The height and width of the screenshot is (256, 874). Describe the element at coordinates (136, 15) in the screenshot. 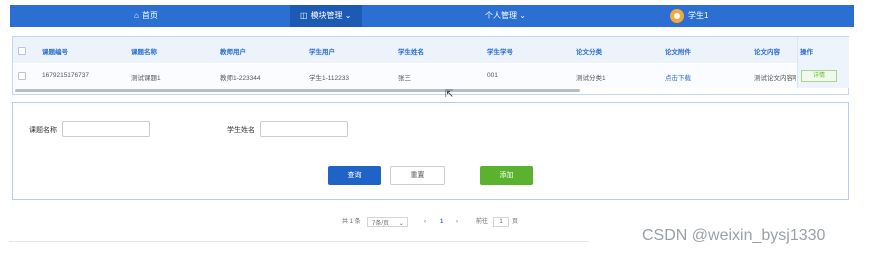

I see `home-icon: ⌂` at that location.